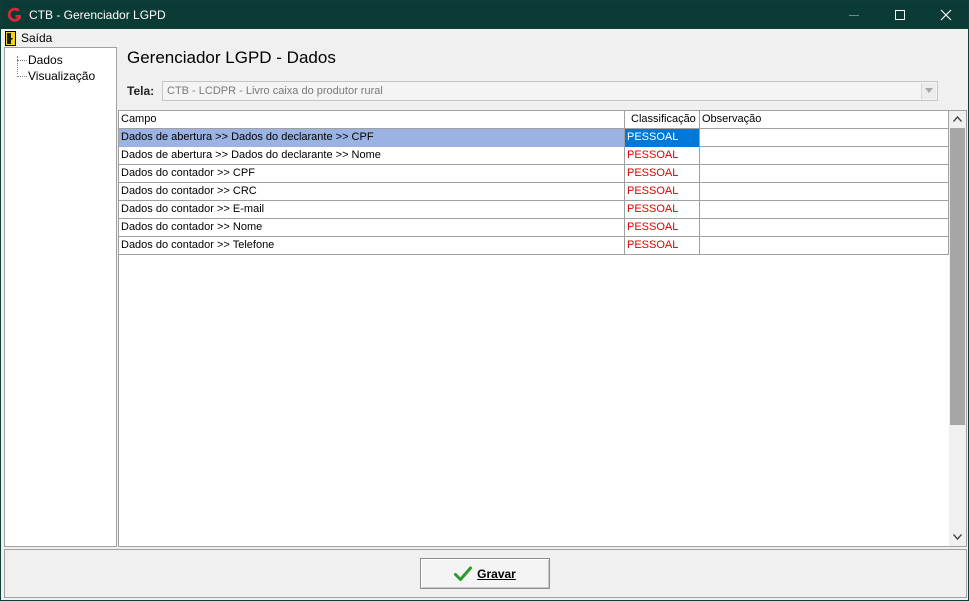  I want to click on minimize-button, so click(854, 15).